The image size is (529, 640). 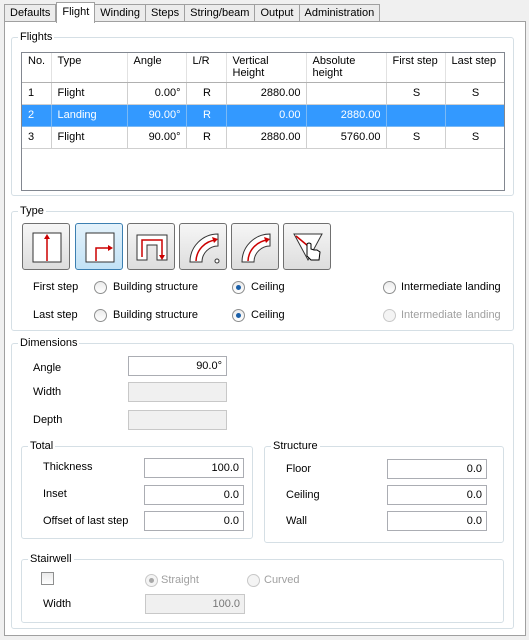 I want to click on depth-label: Depth, so click(x=48, y=420).